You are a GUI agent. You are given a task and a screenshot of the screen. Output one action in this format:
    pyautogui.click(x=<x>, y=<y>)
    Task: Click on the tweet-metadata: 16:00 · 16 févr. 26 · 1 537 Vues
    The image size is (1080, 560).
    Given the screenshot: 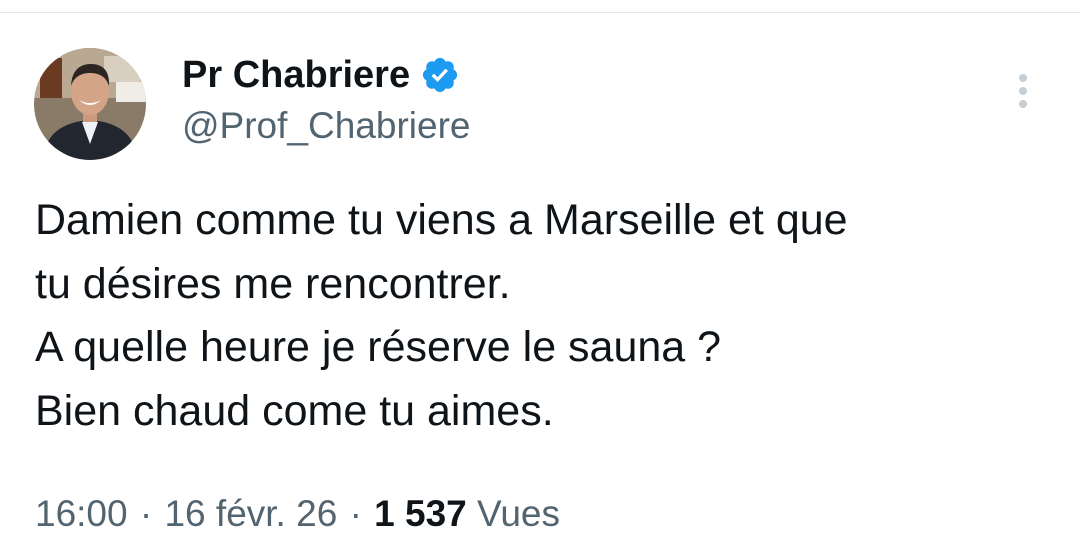 What is the action you would take?
    pyautogui.click(x=297, y=514)
    